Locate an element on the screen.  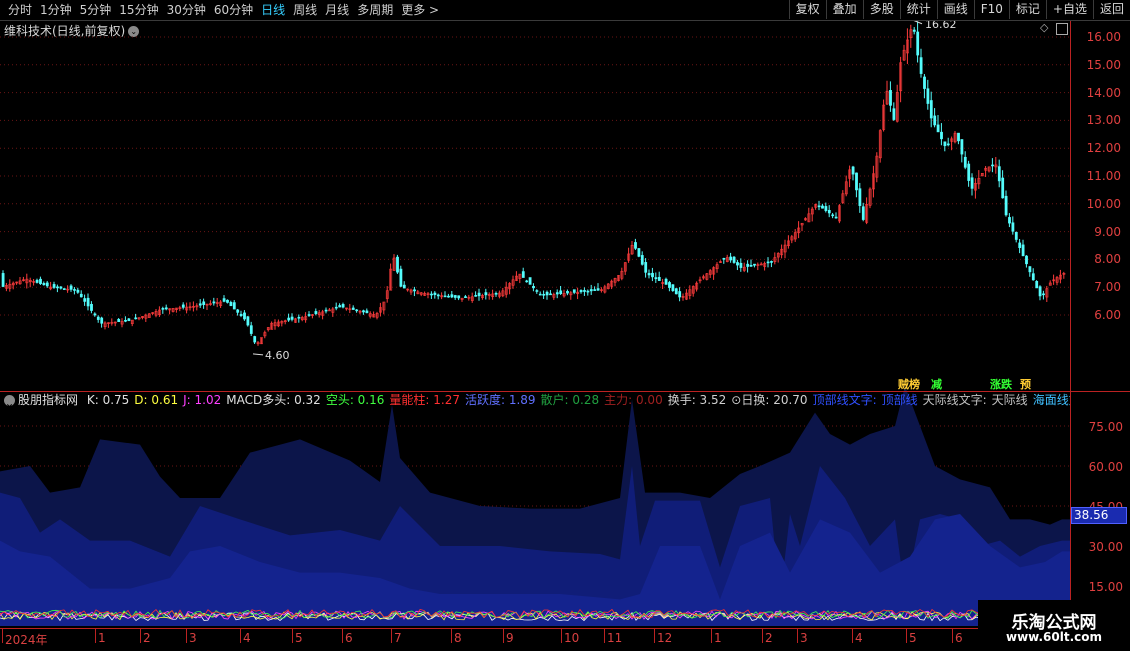
mark-button: 标记 is located at coordinates (1027, 9).